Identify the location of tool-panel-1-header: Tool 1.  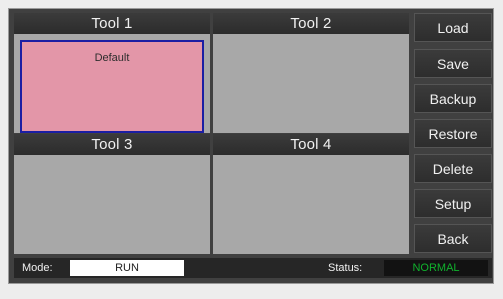
(112, 23).